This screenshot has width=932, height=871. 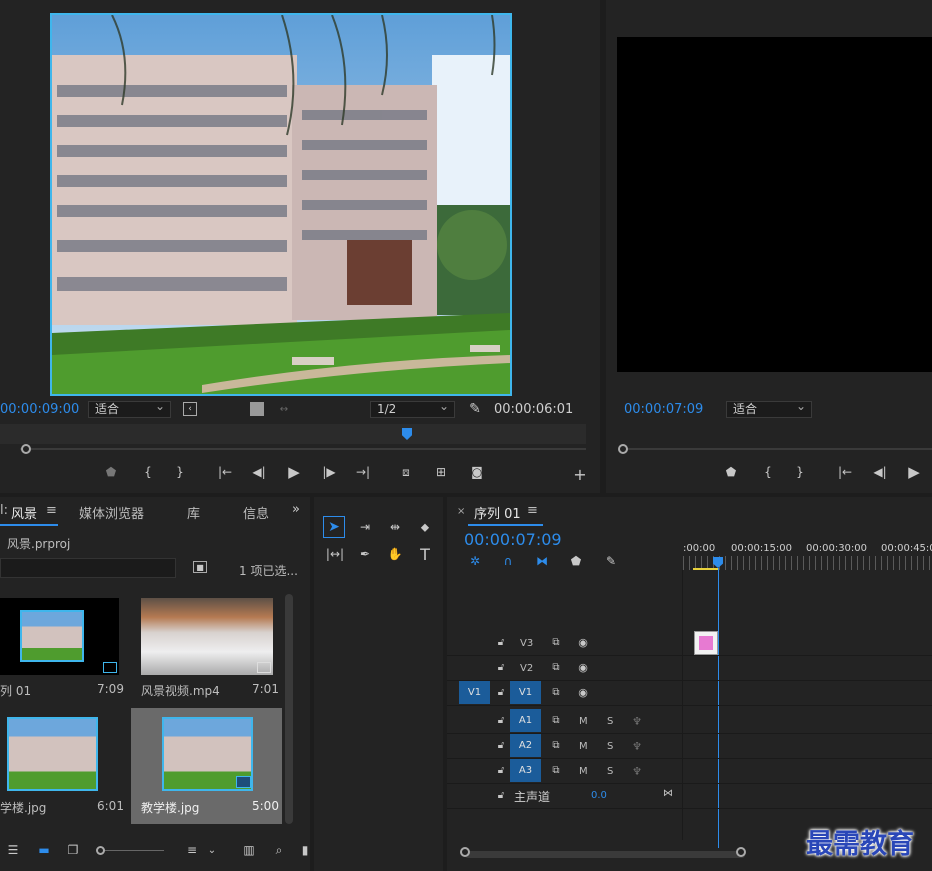 What do you see at coordinates (769, 408) in the screenshot?
I see `program-fit-dropdown: 适合` at bounding box center [769, 408].